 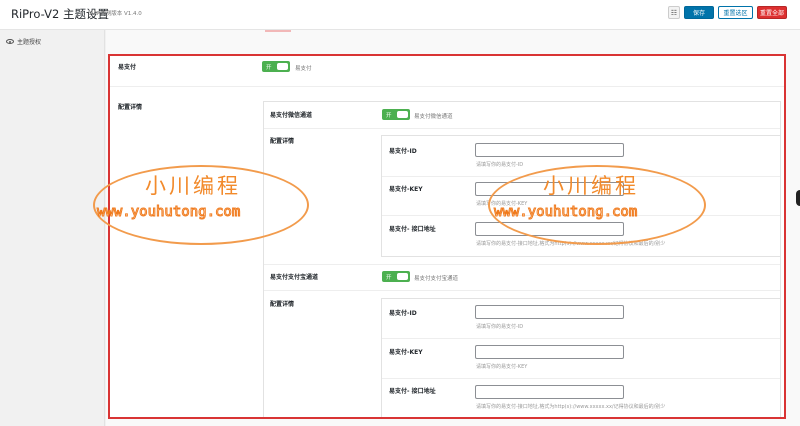 What do you see at coordinates (294, 277) in the screenshot?
I see `alipay-channel-label: 易支付支付宝通道` at bounding box center [294, 277].